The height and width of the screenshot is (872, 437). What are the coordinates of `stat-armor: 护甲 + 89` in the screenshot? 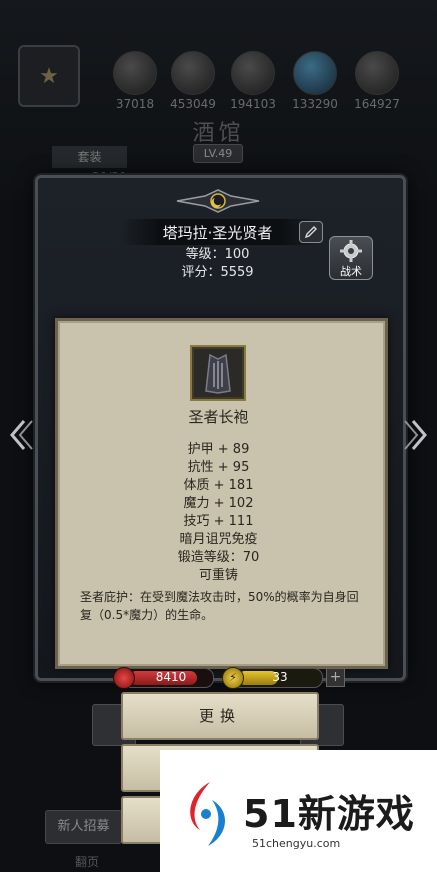 It's located at (218, 449).